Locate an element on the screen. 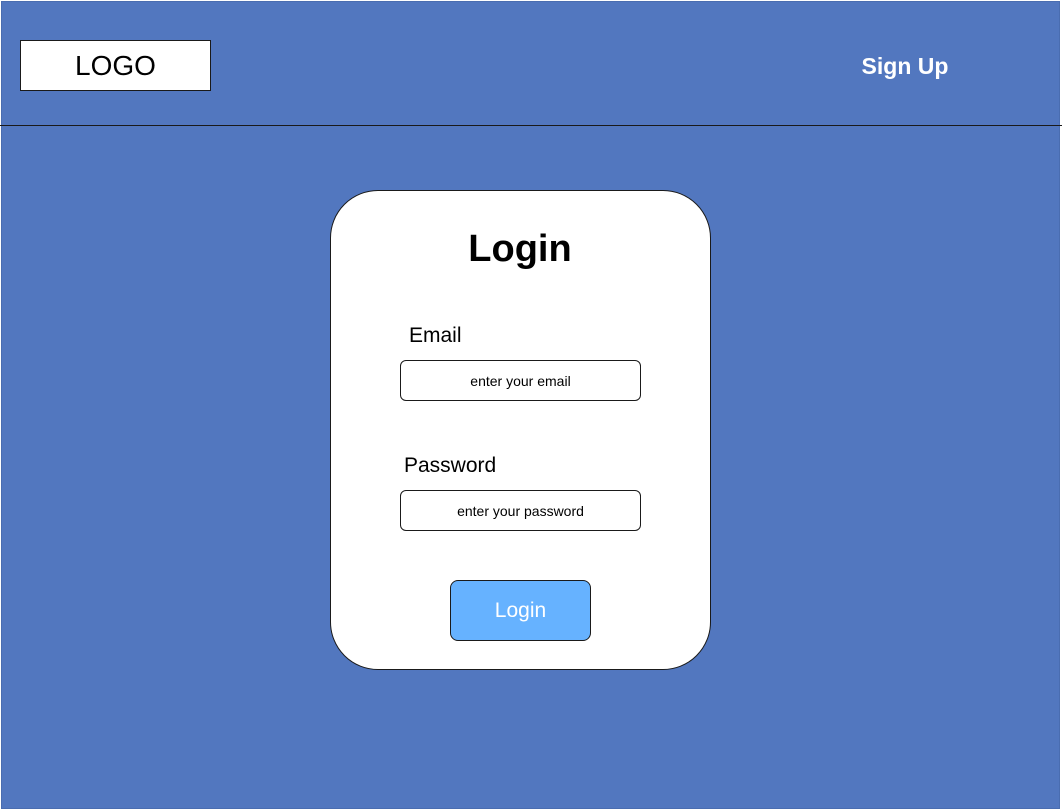  password-label: Password is located at coordinates (450, 465).